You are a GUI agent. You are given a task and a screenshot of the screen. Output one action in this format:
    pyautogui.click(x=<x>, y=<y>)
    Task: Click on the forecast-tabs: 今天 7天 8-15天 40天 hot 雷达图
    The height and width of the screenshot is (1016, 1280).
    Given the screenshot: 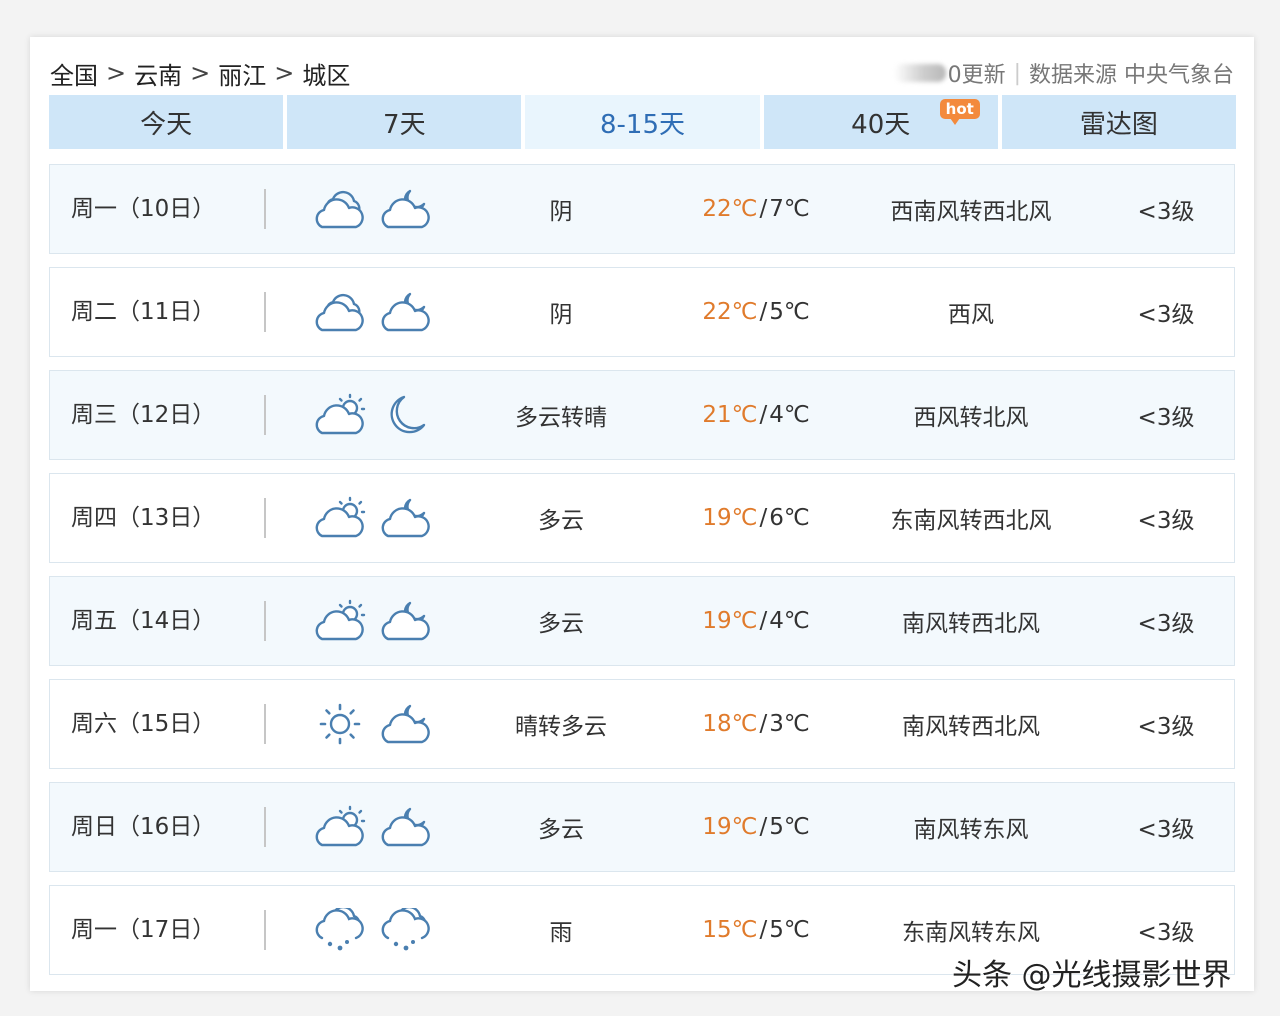 What is the action you would take?
    pyautogui.click(x=643, y=122)
    